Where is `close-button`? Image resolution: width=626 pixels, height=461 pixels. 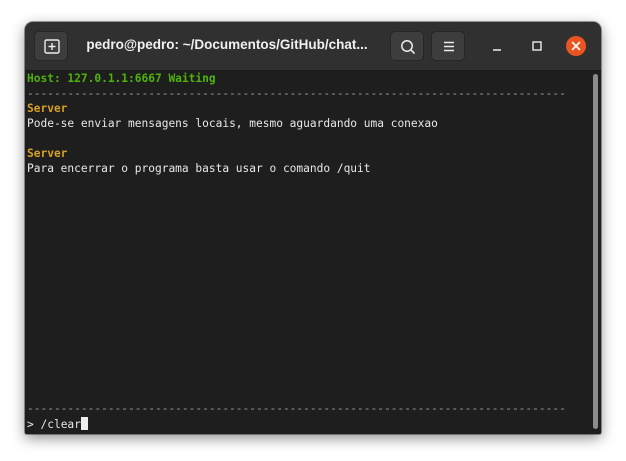
close-button is located at coordinates (576, 46).